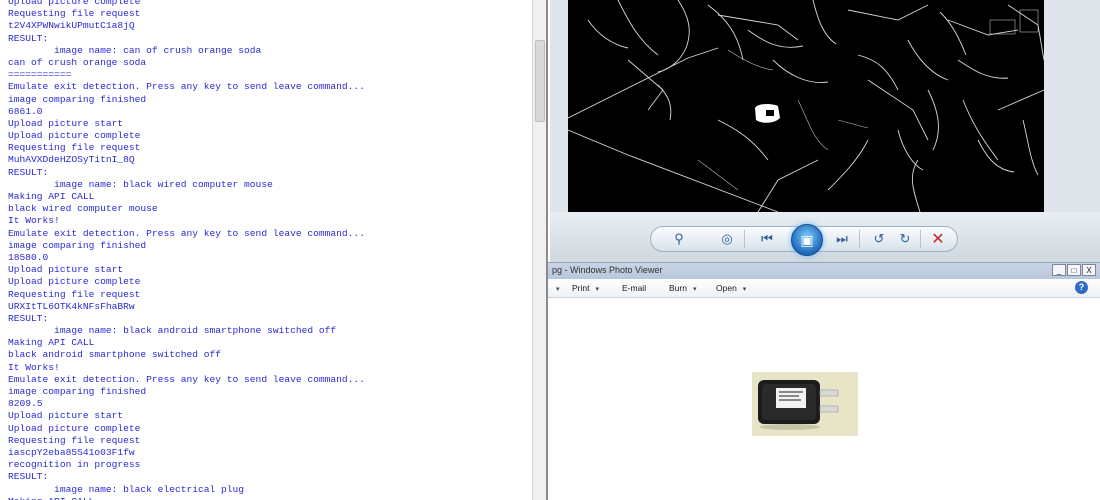 The height and width of the screenshot is (500, 1100). Describe the element at coordinates (28, 257) in the screenshot. I see `console-line: 18580.0` at that location.